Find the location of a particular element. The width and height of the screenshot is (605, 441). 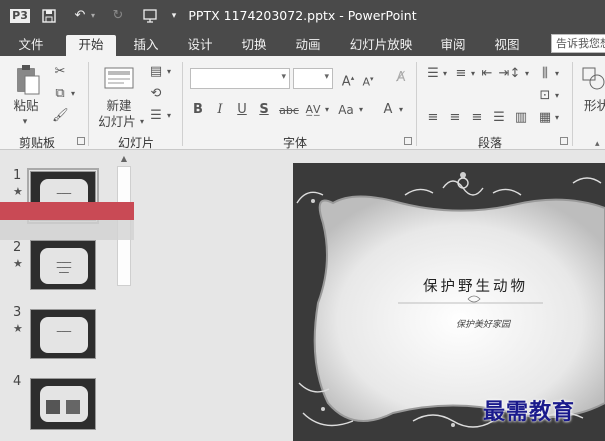

tab-file: 文件 is located at coordinates (31, 45).